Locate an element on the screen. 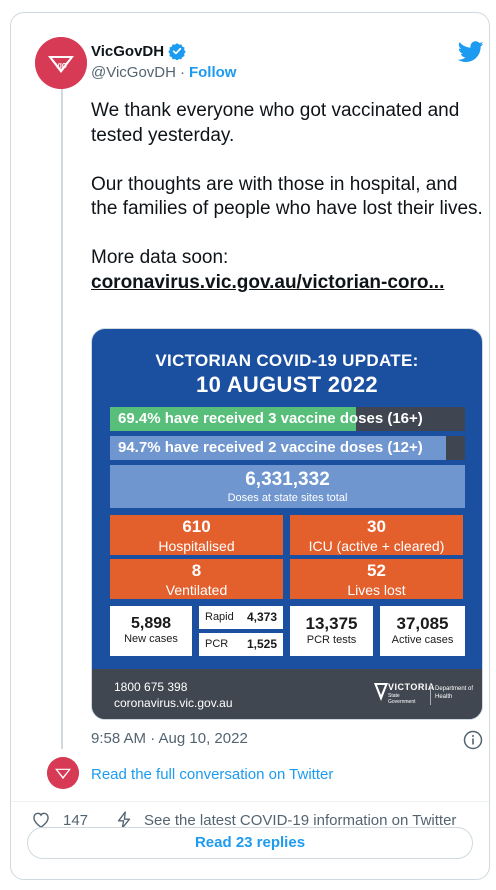 The image size is (496, 890). department-label: Department of Health is located at coordinates (454, 693).